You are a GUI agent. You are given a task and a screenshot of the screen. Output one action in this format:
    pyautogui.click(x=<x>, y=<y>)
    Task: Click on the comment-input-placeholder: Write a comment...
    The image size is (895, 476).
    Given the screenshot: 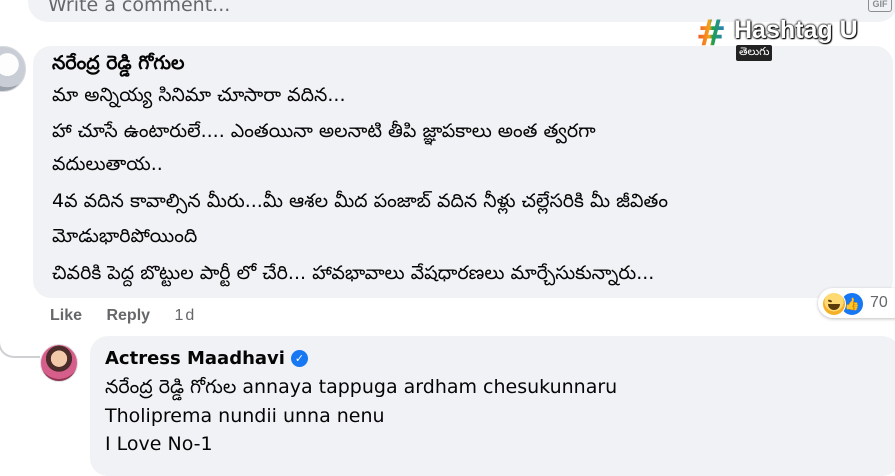 What is the action you would take?
    pyautogui.click(x=139, y=8)
    